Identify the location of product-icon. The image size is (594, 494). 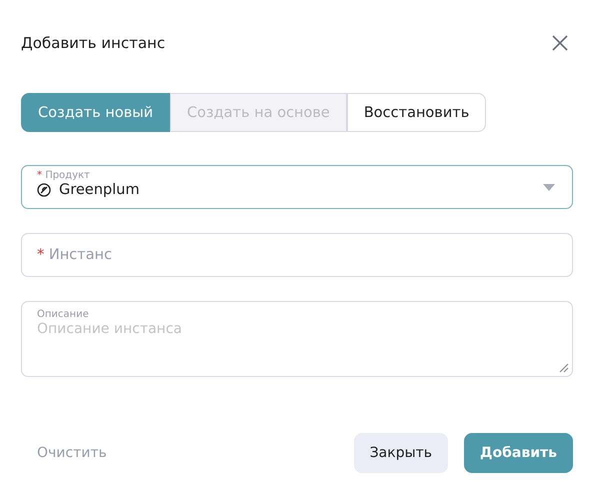
(44, 190).